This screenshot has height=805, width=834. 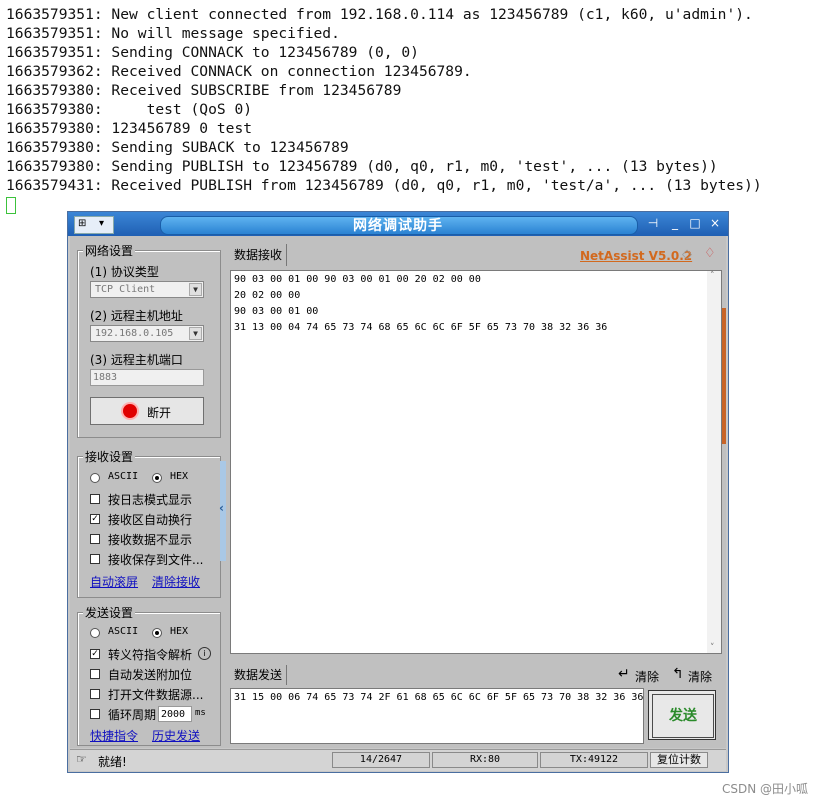 I want to click on splitter-accent, so click(x=724, y=376).